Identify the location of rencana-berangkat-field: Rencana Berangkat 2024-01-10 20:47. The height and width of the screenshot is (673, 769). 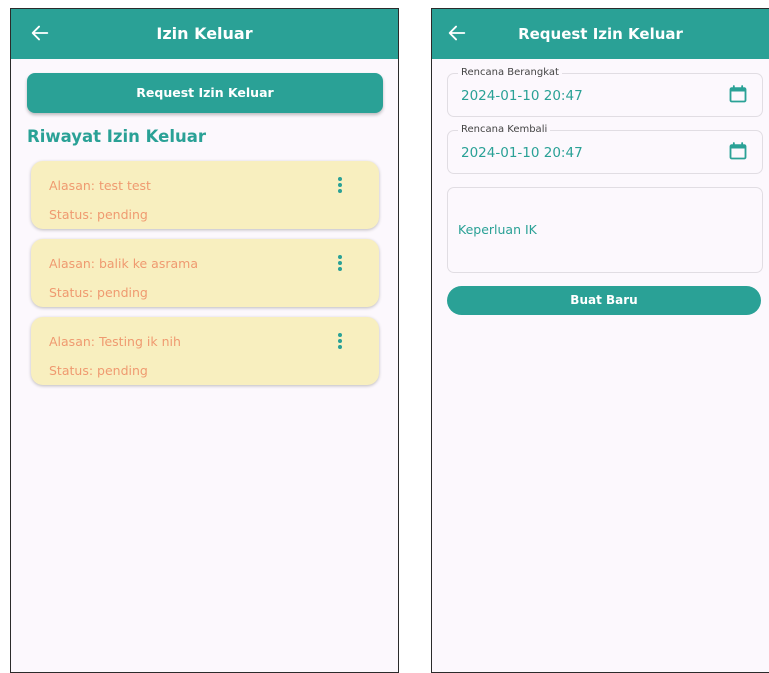
(605, 92).